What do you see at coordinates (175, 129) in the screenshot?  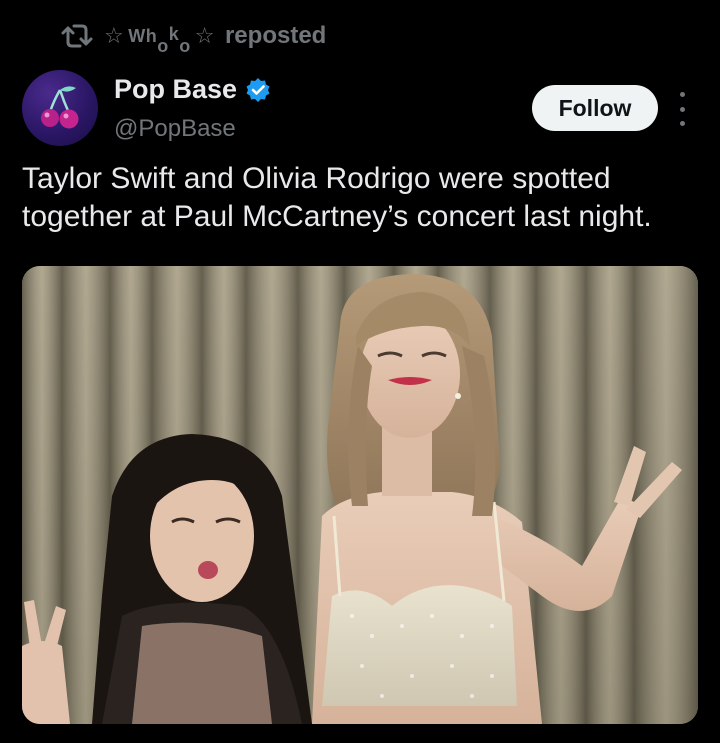 I see `author-handle: @PopBase` at bounding box center [175, 129].